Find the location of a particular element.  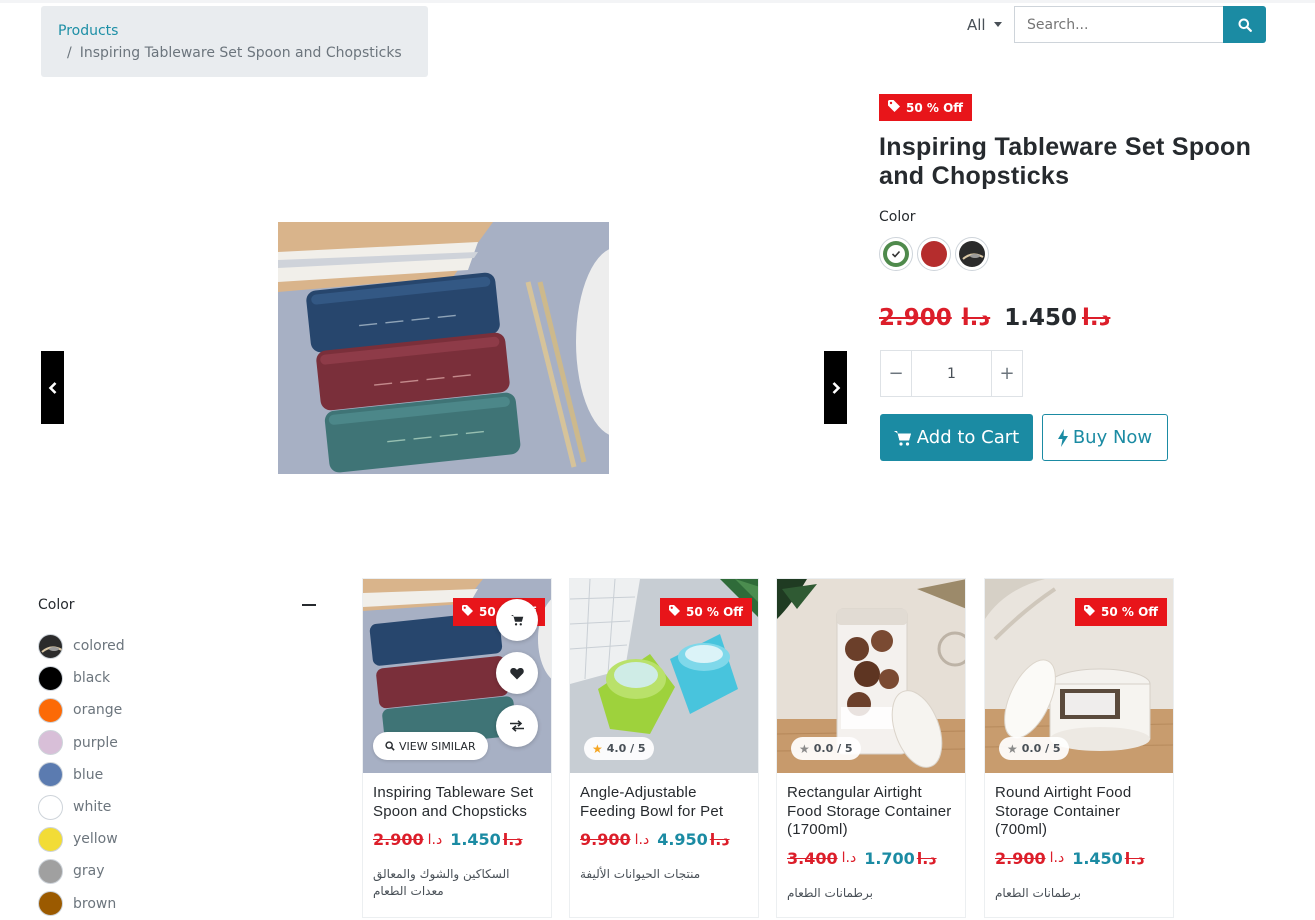

color-filter-gray: gray is located at coordinates (178, 871).